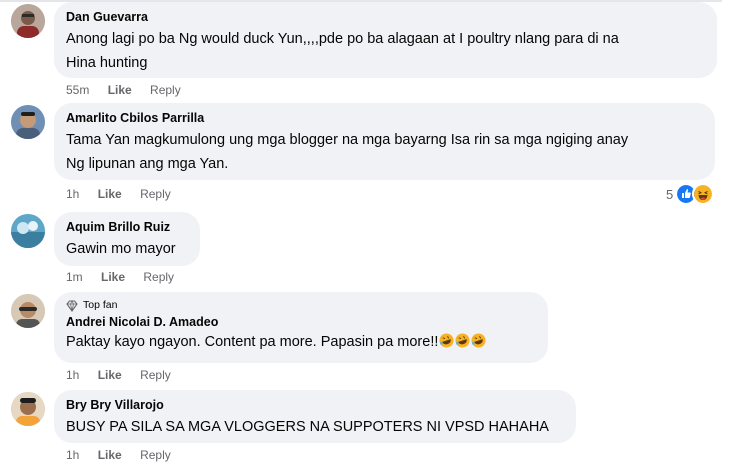  What do you see at coordinates (385, 17) in the screenshot?
I see `commenter-name: Dan Guevarra` at bounding box center [385, 17].